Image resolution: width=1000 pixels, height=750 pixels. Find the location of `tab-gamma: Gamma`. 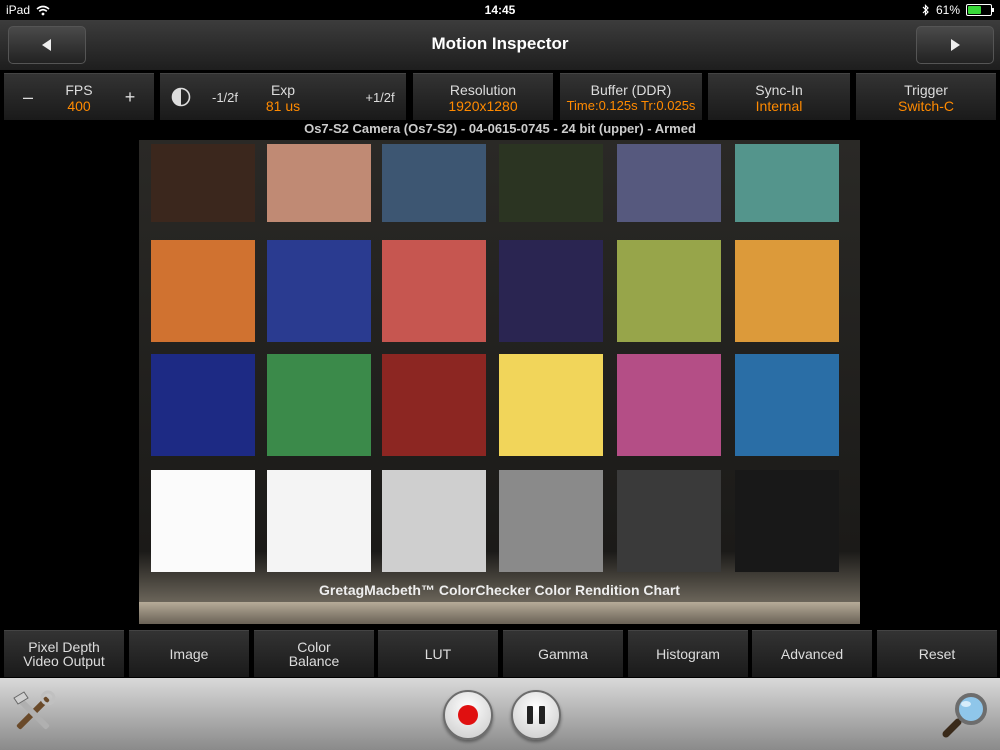

tab-gamma: Gamma is located at coordinates (563, 653).